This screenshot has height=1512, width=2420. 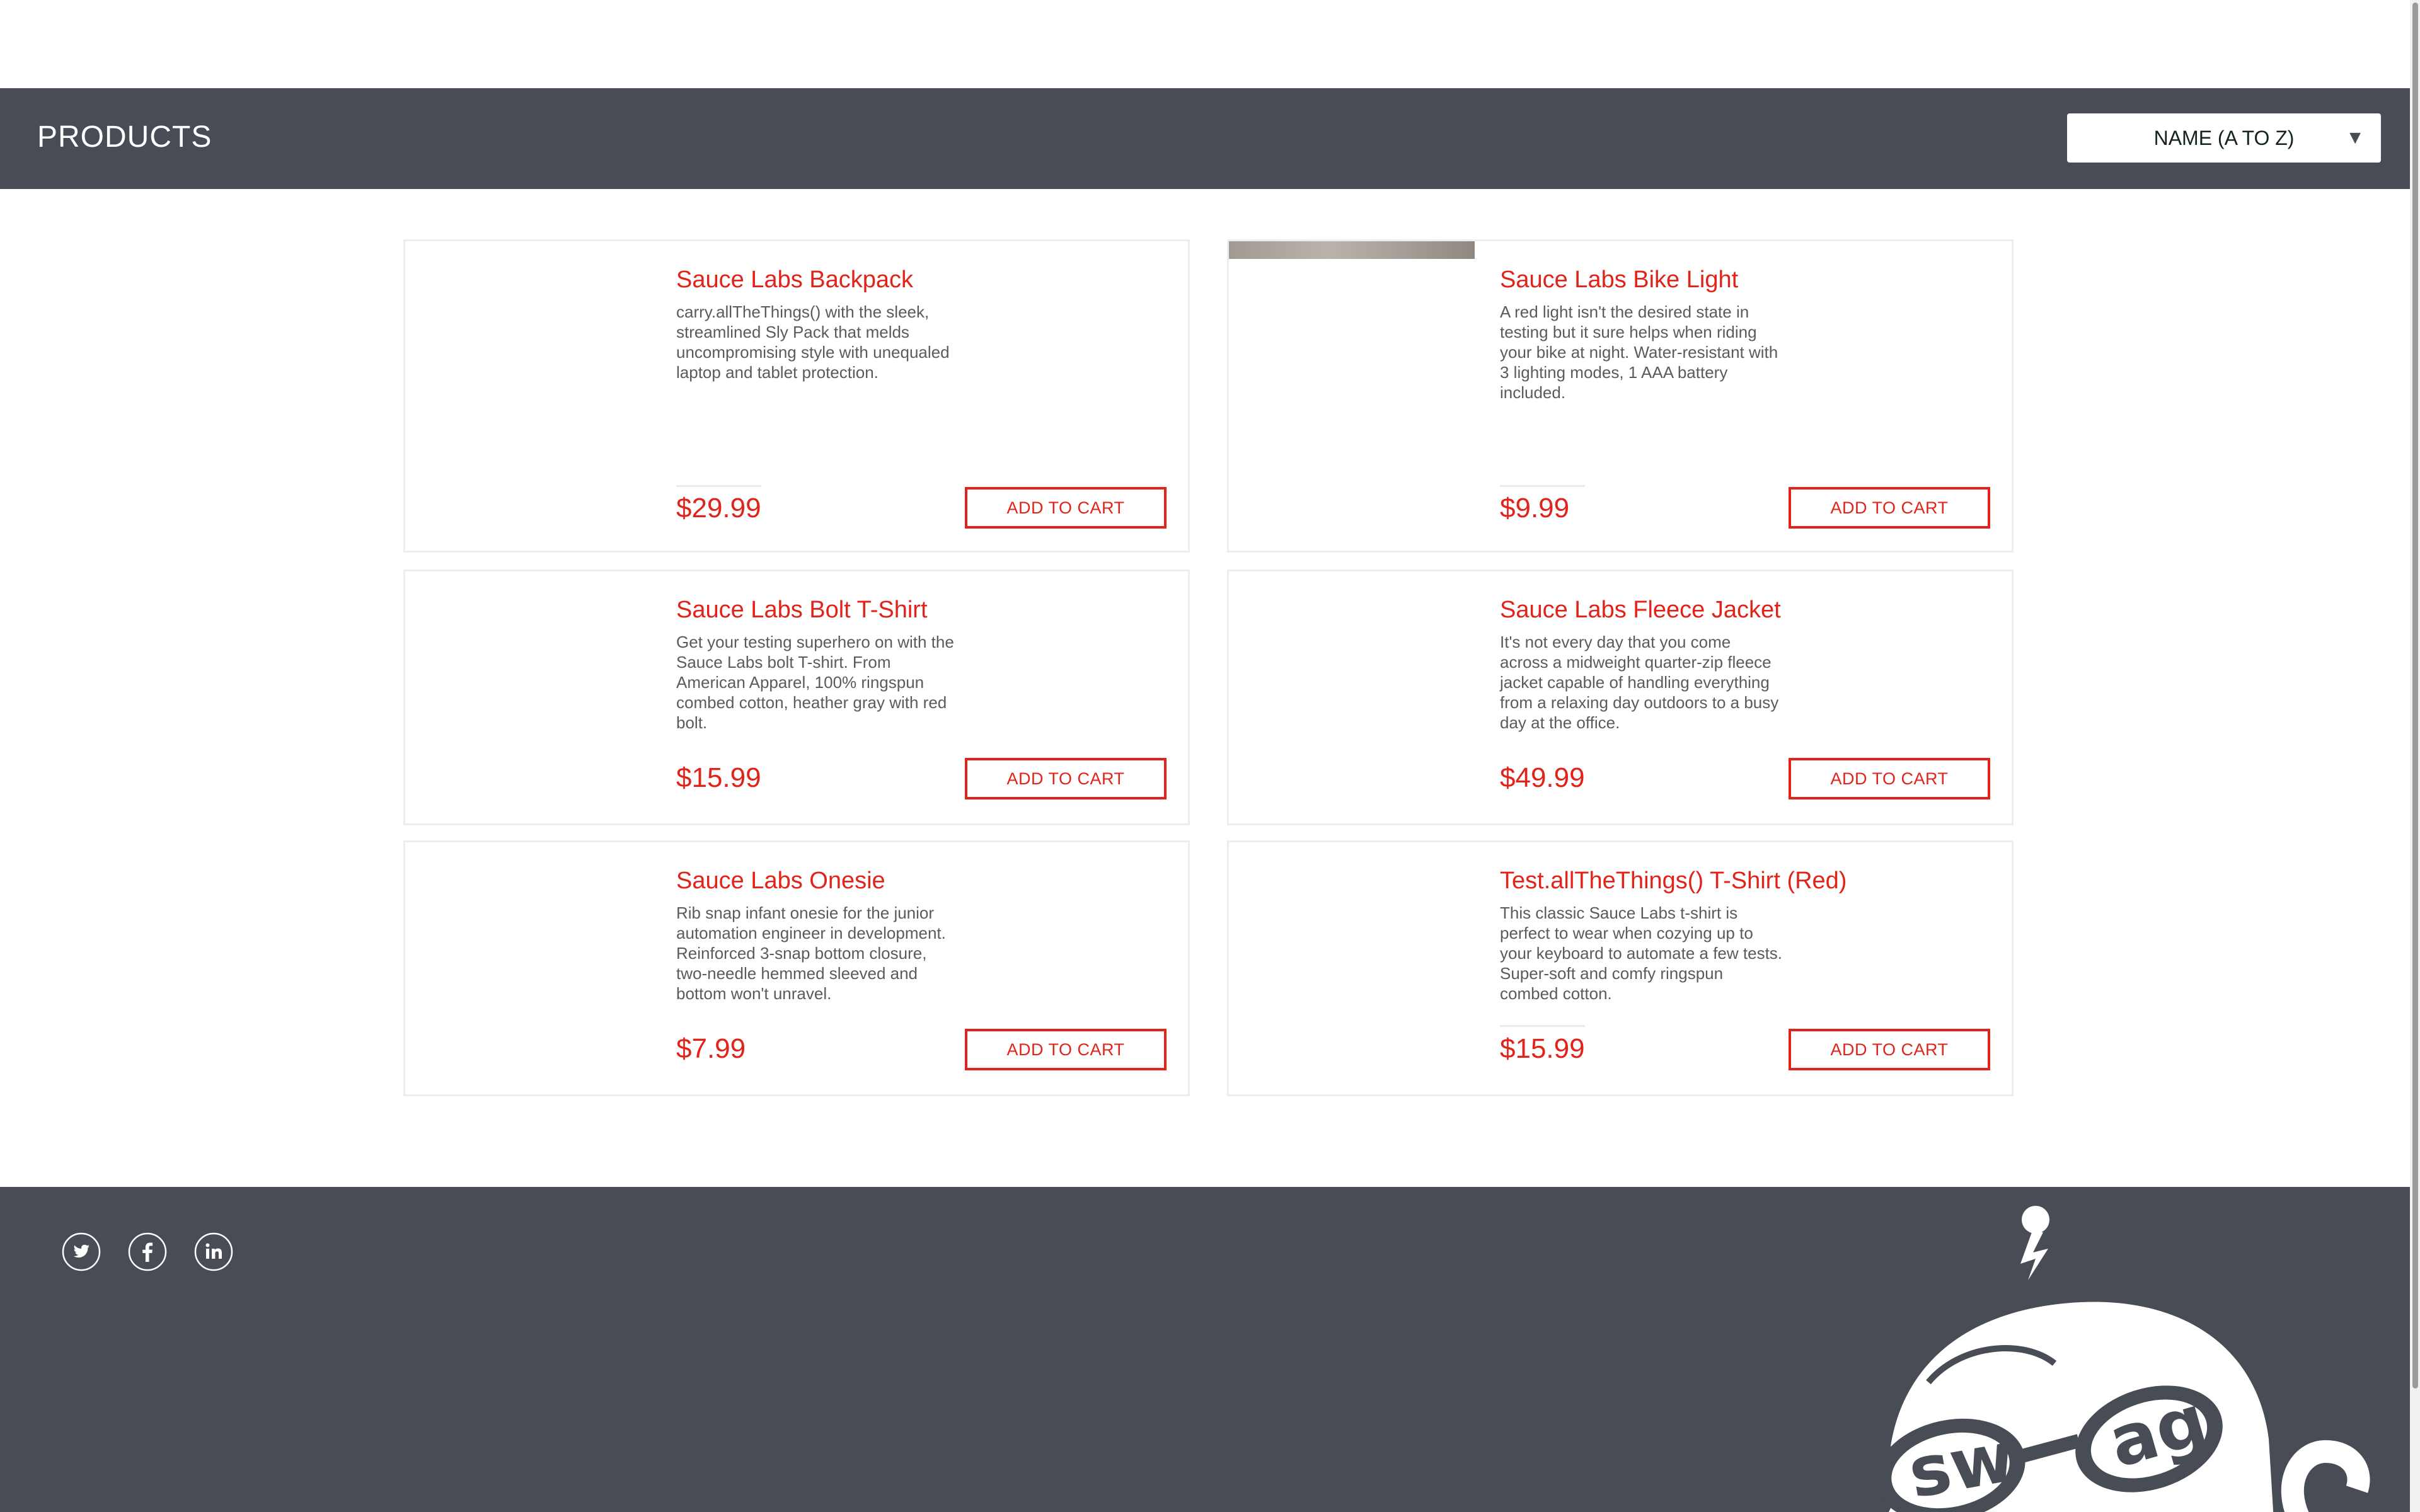 I want to click on triangle-down-icon: ▼, so click(x=2356, y=137).